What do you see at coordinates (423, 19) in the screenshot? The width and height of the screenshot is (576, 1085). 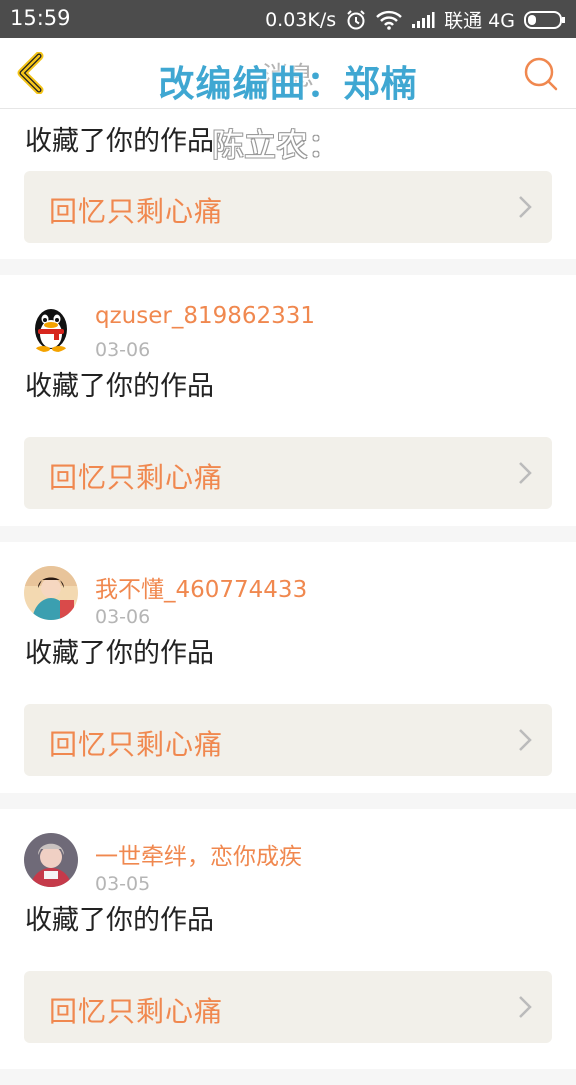 I see `signal-icon` at bounding box center [423, 19].